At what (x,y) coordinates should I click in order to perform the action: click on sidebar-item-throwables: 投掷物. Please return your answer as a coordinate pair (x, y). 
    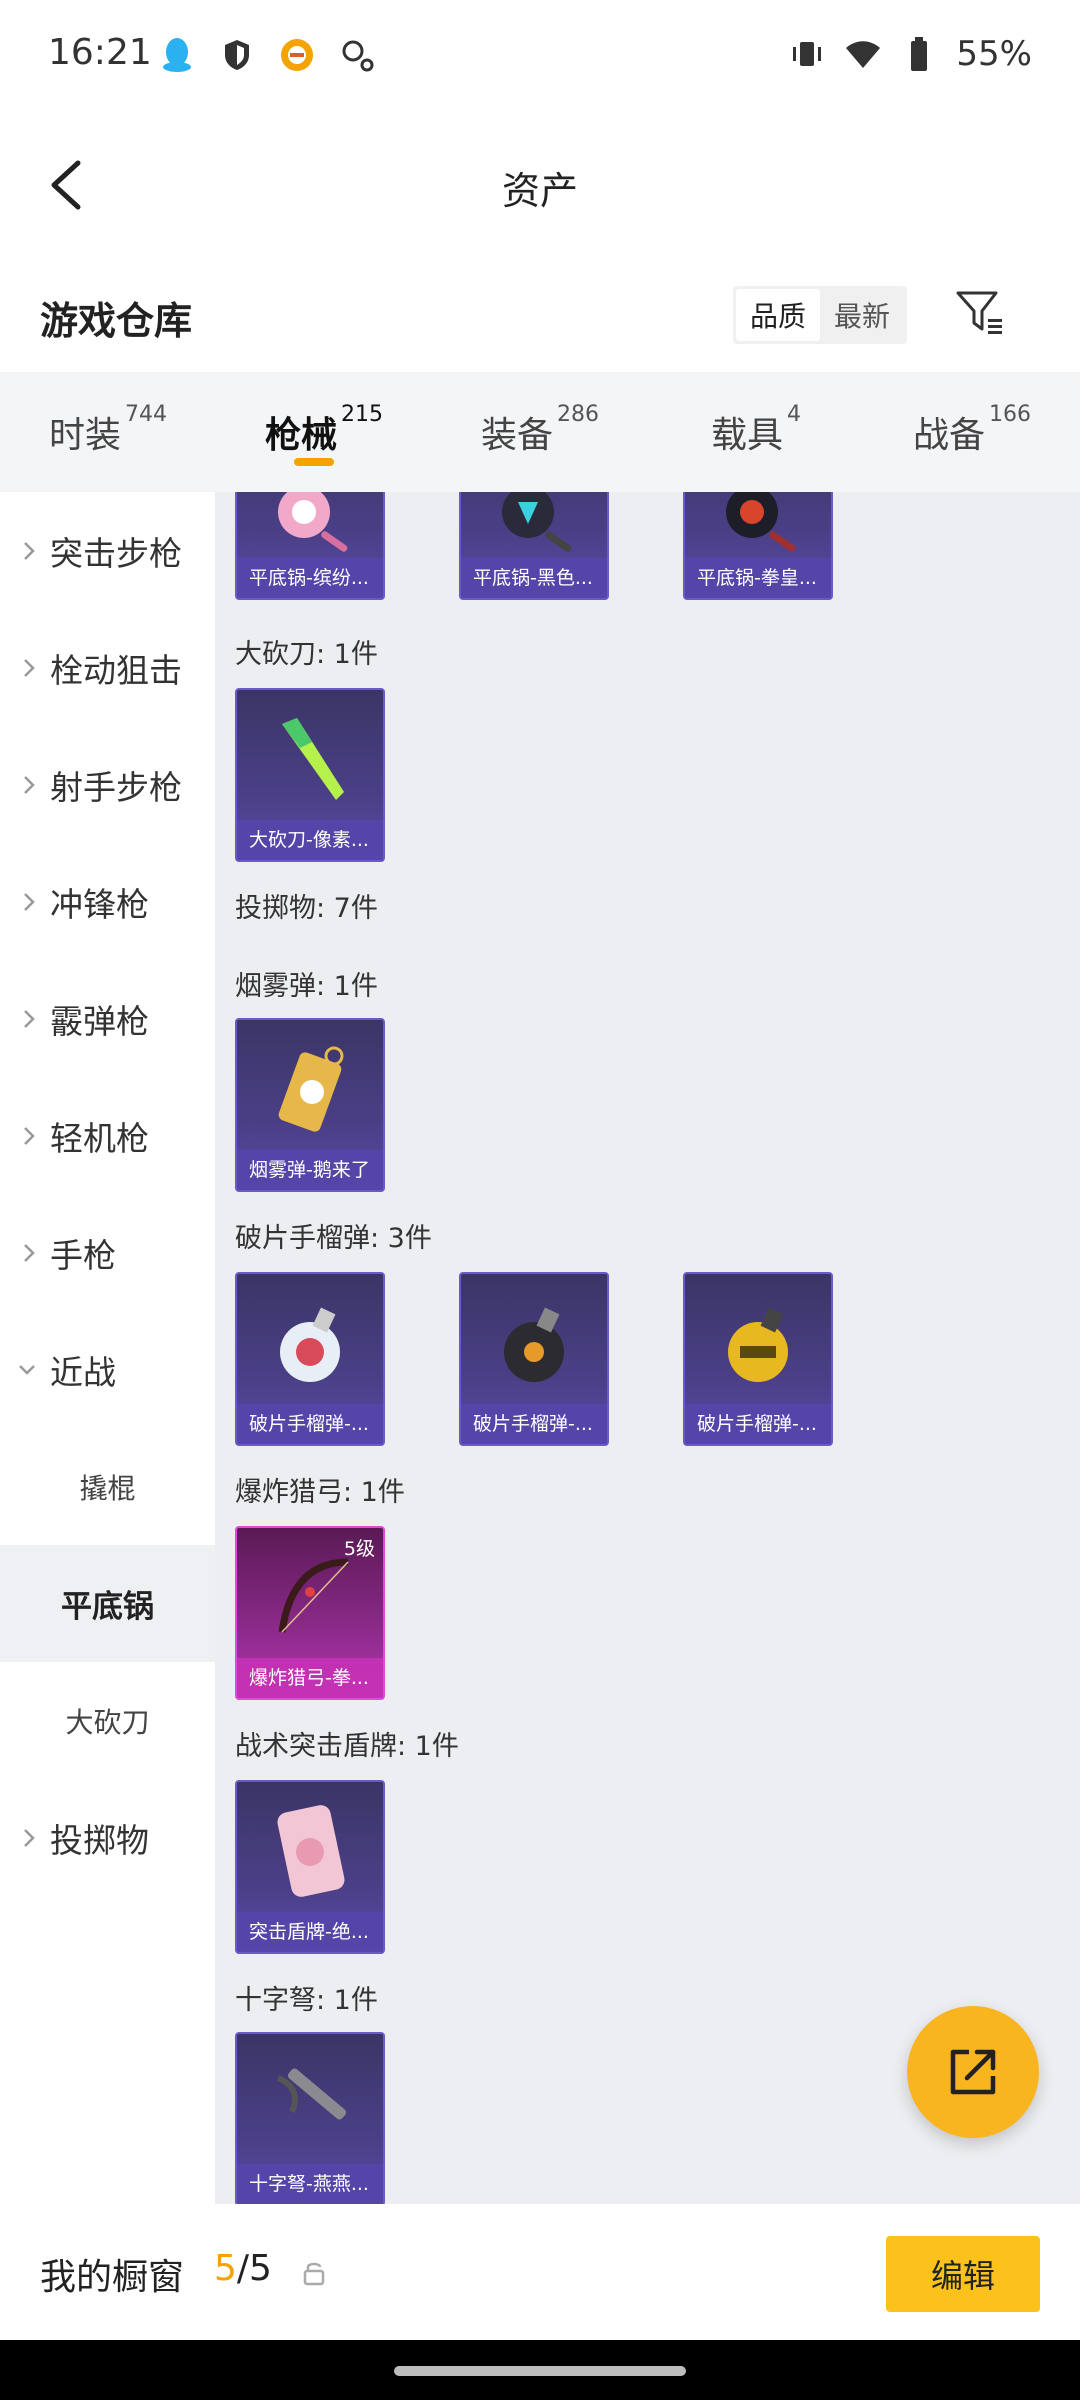
    Looking at the image, I should click on (107, 1837).